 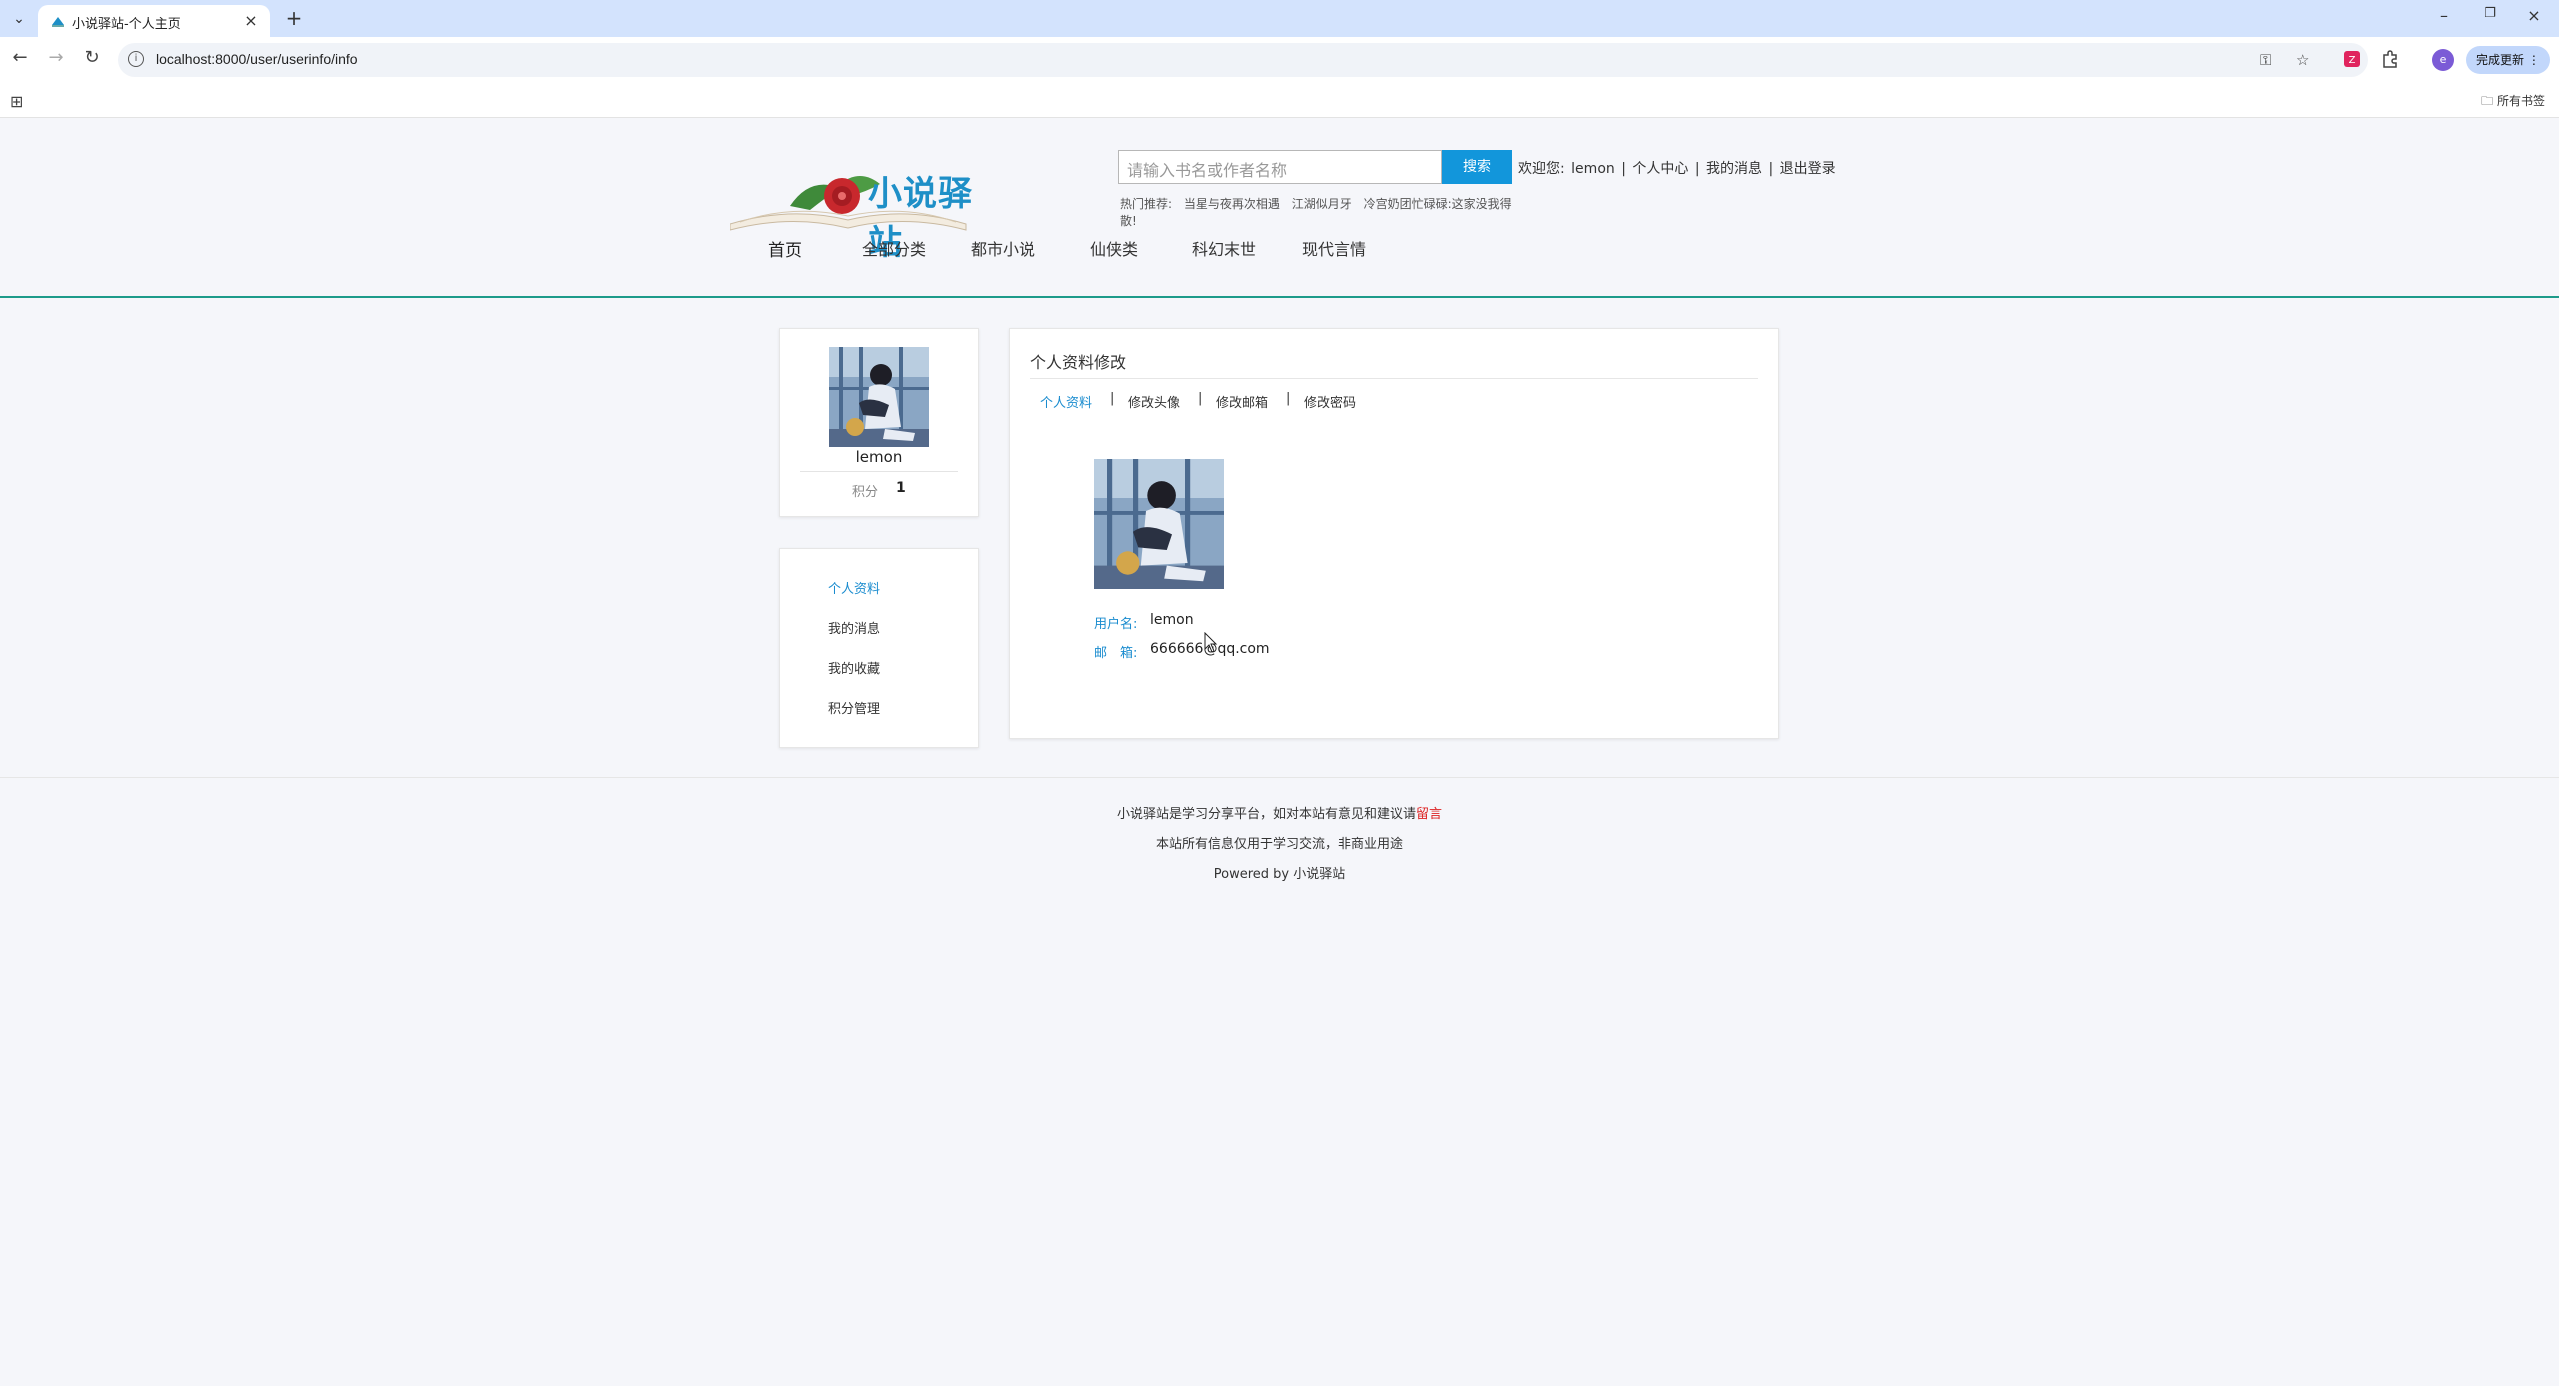 I want to click on password-key-icon: ⚿, so click(x=2265, y=60).